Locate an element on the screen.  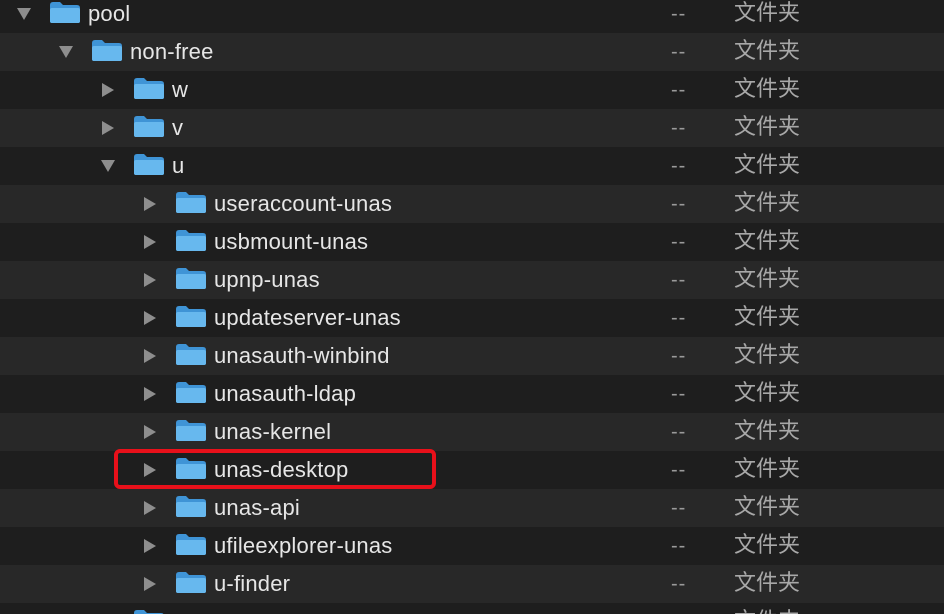
folder-name: updateserver-unas is located at coordinates (307, 317).